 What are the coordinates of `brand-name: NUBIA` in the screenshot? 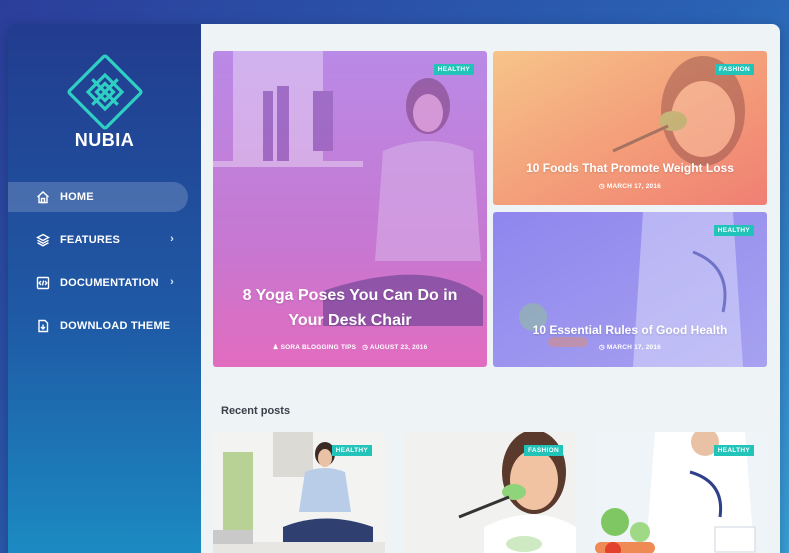 It's located at (104, 140).